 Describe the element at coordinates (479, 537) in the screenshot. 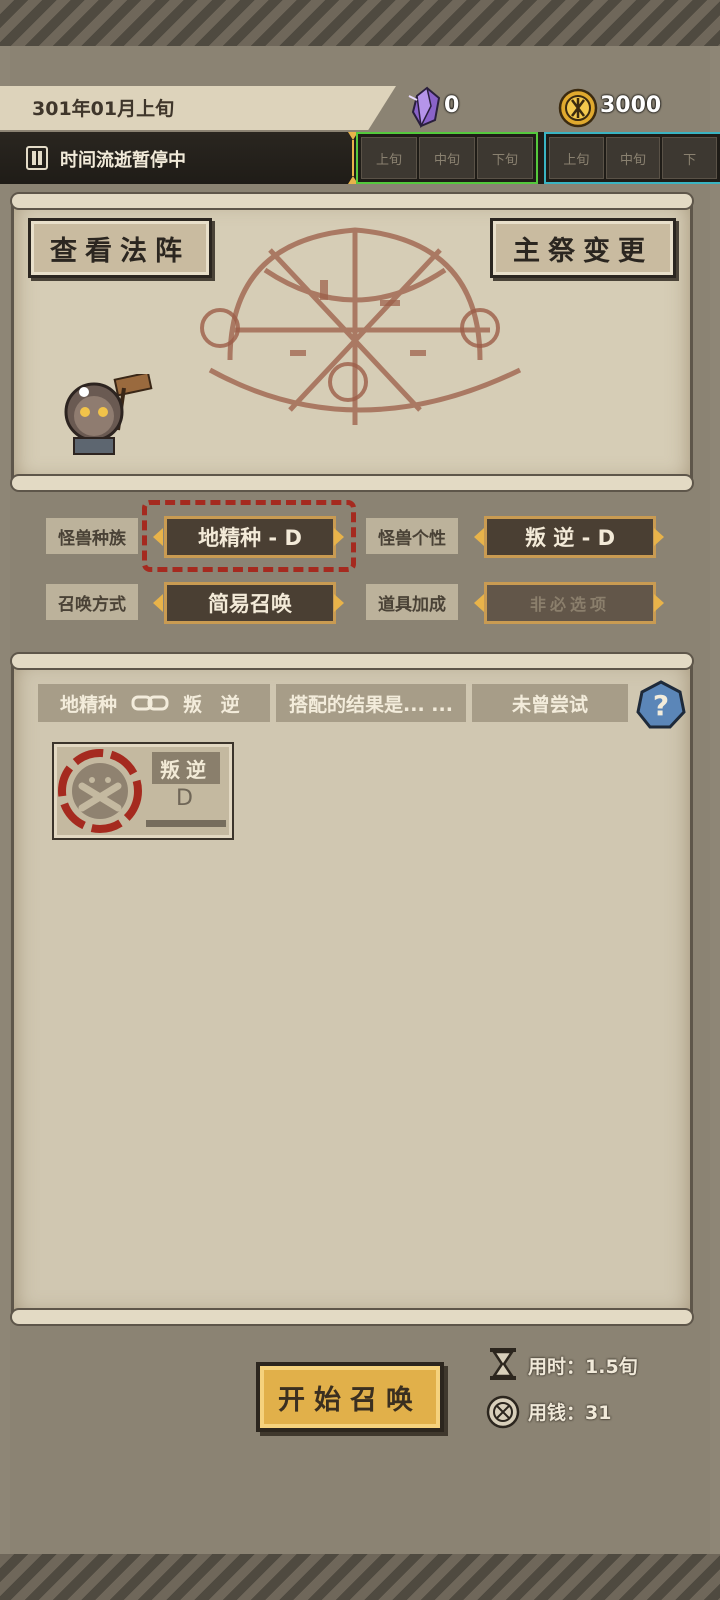

I see `trait-prev-arrow-icon` at that location.